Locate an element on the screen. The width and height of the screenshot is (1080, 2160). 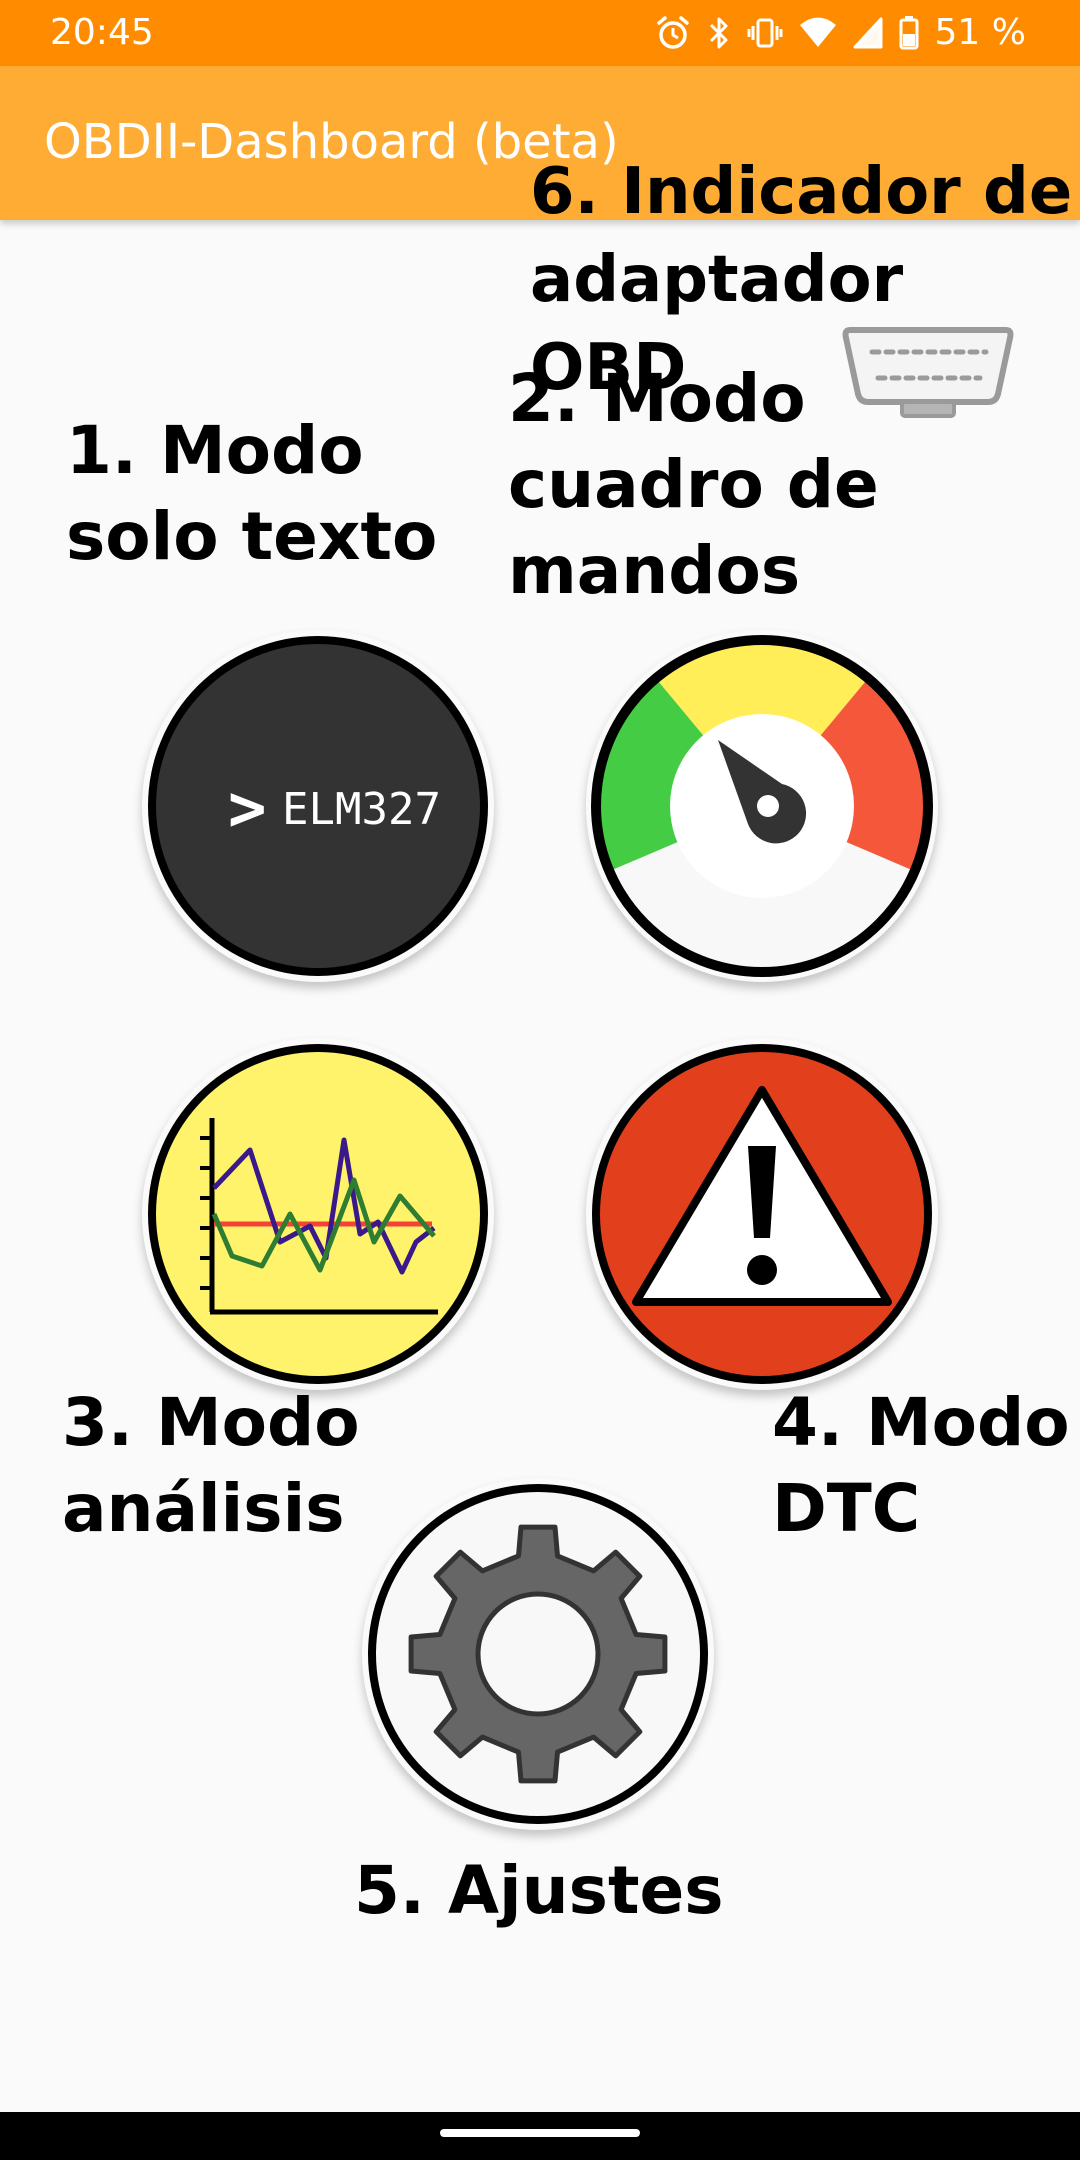
navigation-bar is located at coordinates (540, 2136).